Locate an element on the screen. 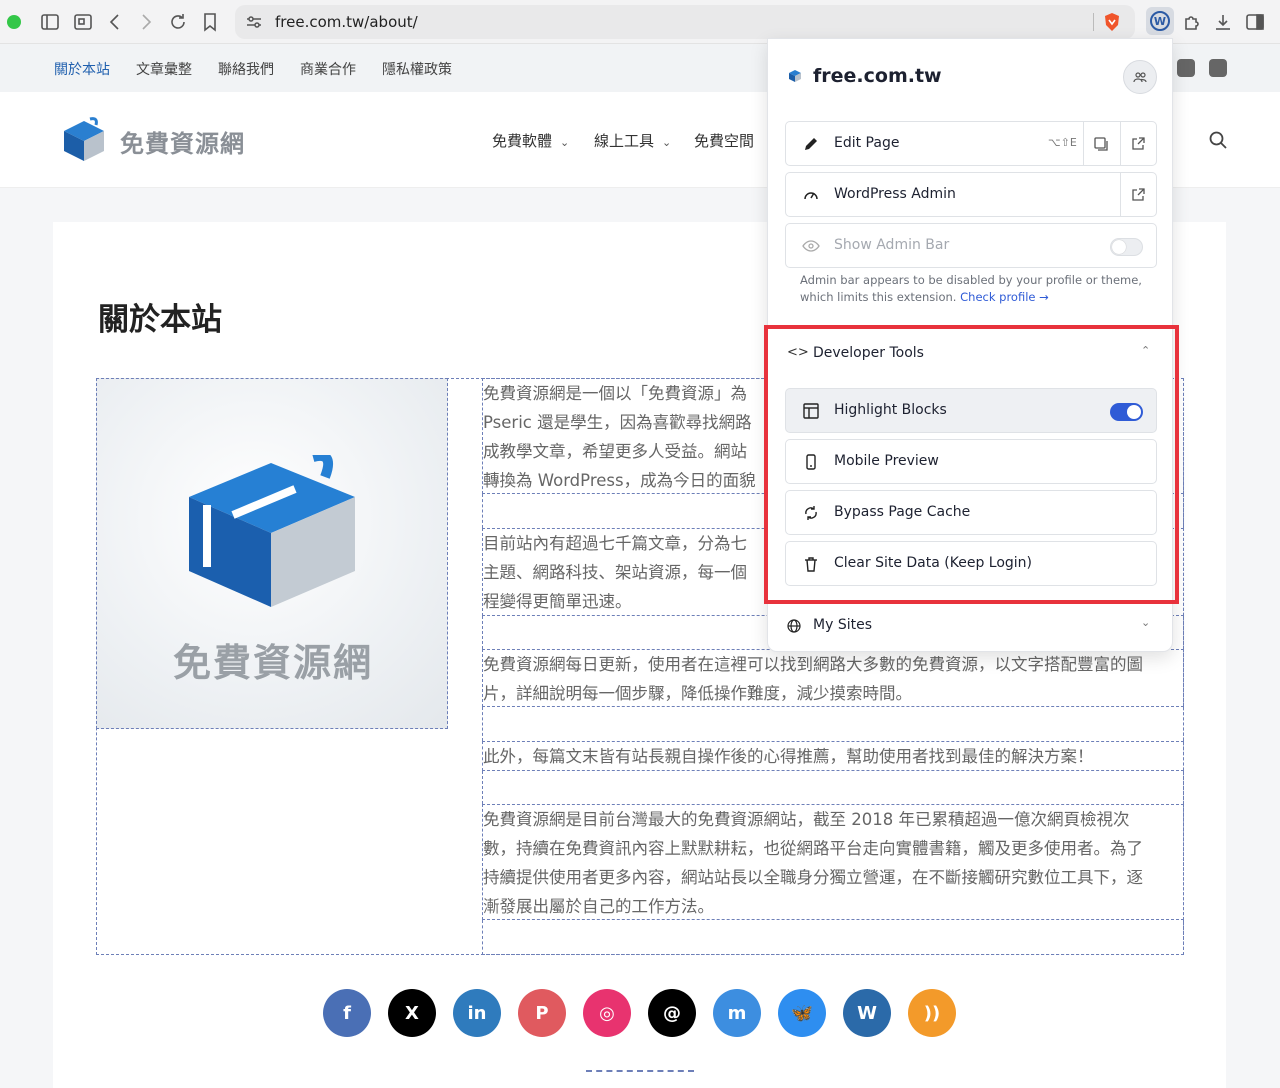  reload-icon is located at coordinates (178, 22).